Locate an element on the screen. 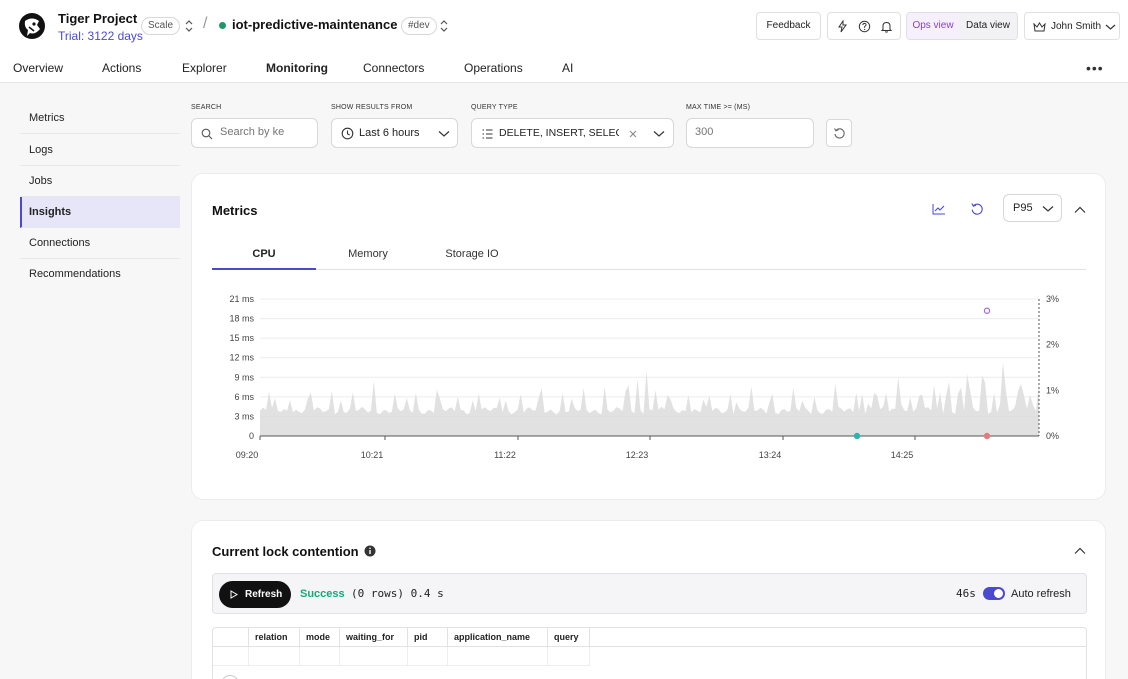 This screenshot has height=679, width=1128. tab-ai: AI is located at coordinates (567, 68).